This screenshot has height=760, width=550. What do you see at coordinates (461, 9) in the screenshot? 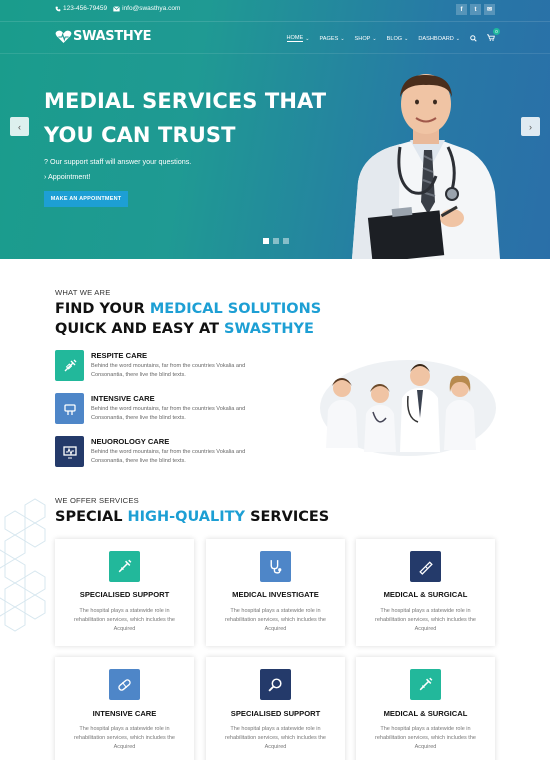
I see `facebook-icon: f` at bounding box center [461, 9].